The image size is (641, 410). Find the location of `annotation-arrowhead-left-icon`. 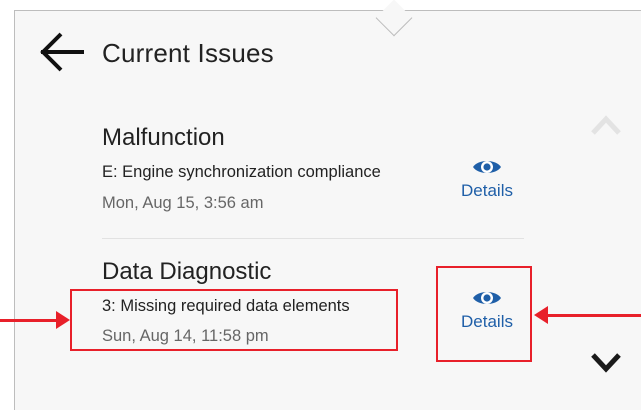

annotation-arrowhead-left-icon is located at coordinates (541, 315).